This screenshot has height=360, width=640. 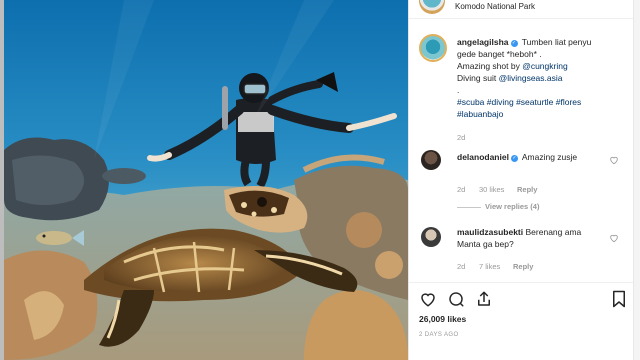 What do you see at coordinates (489, 266) in the screenshot?
I see `comment-2-likes: 7 likes` at bounding box center [489, 266].